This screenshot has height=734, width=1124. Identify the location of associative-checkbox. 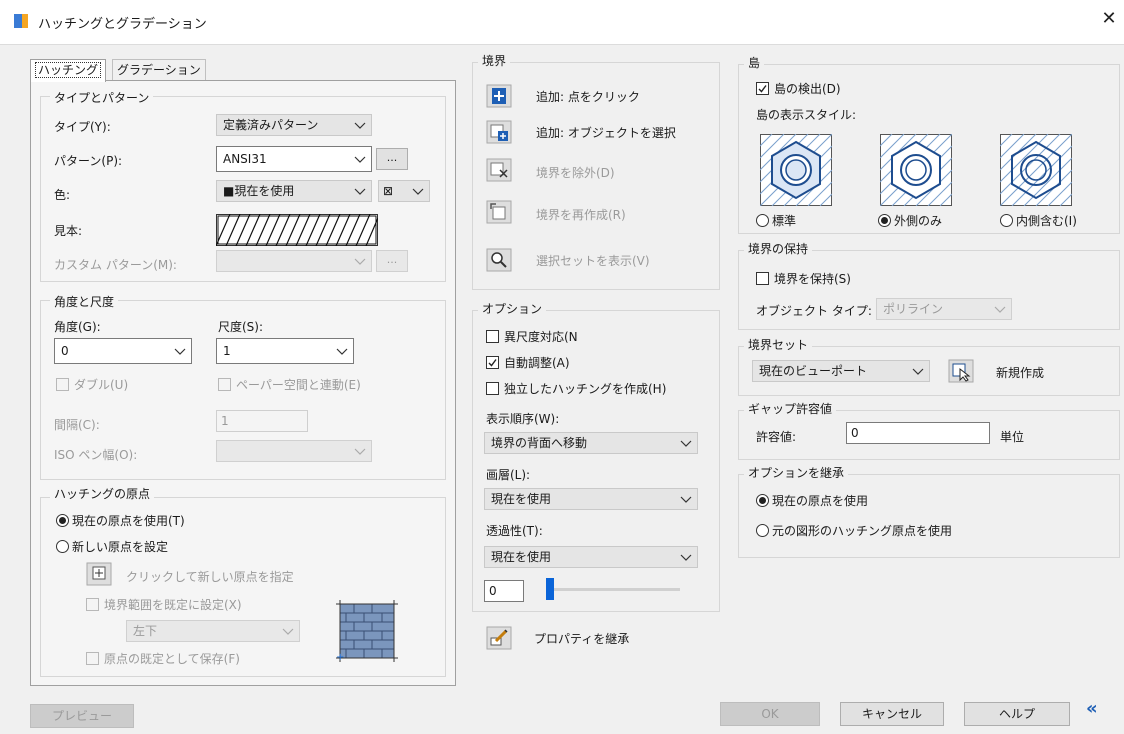
(492, 362).